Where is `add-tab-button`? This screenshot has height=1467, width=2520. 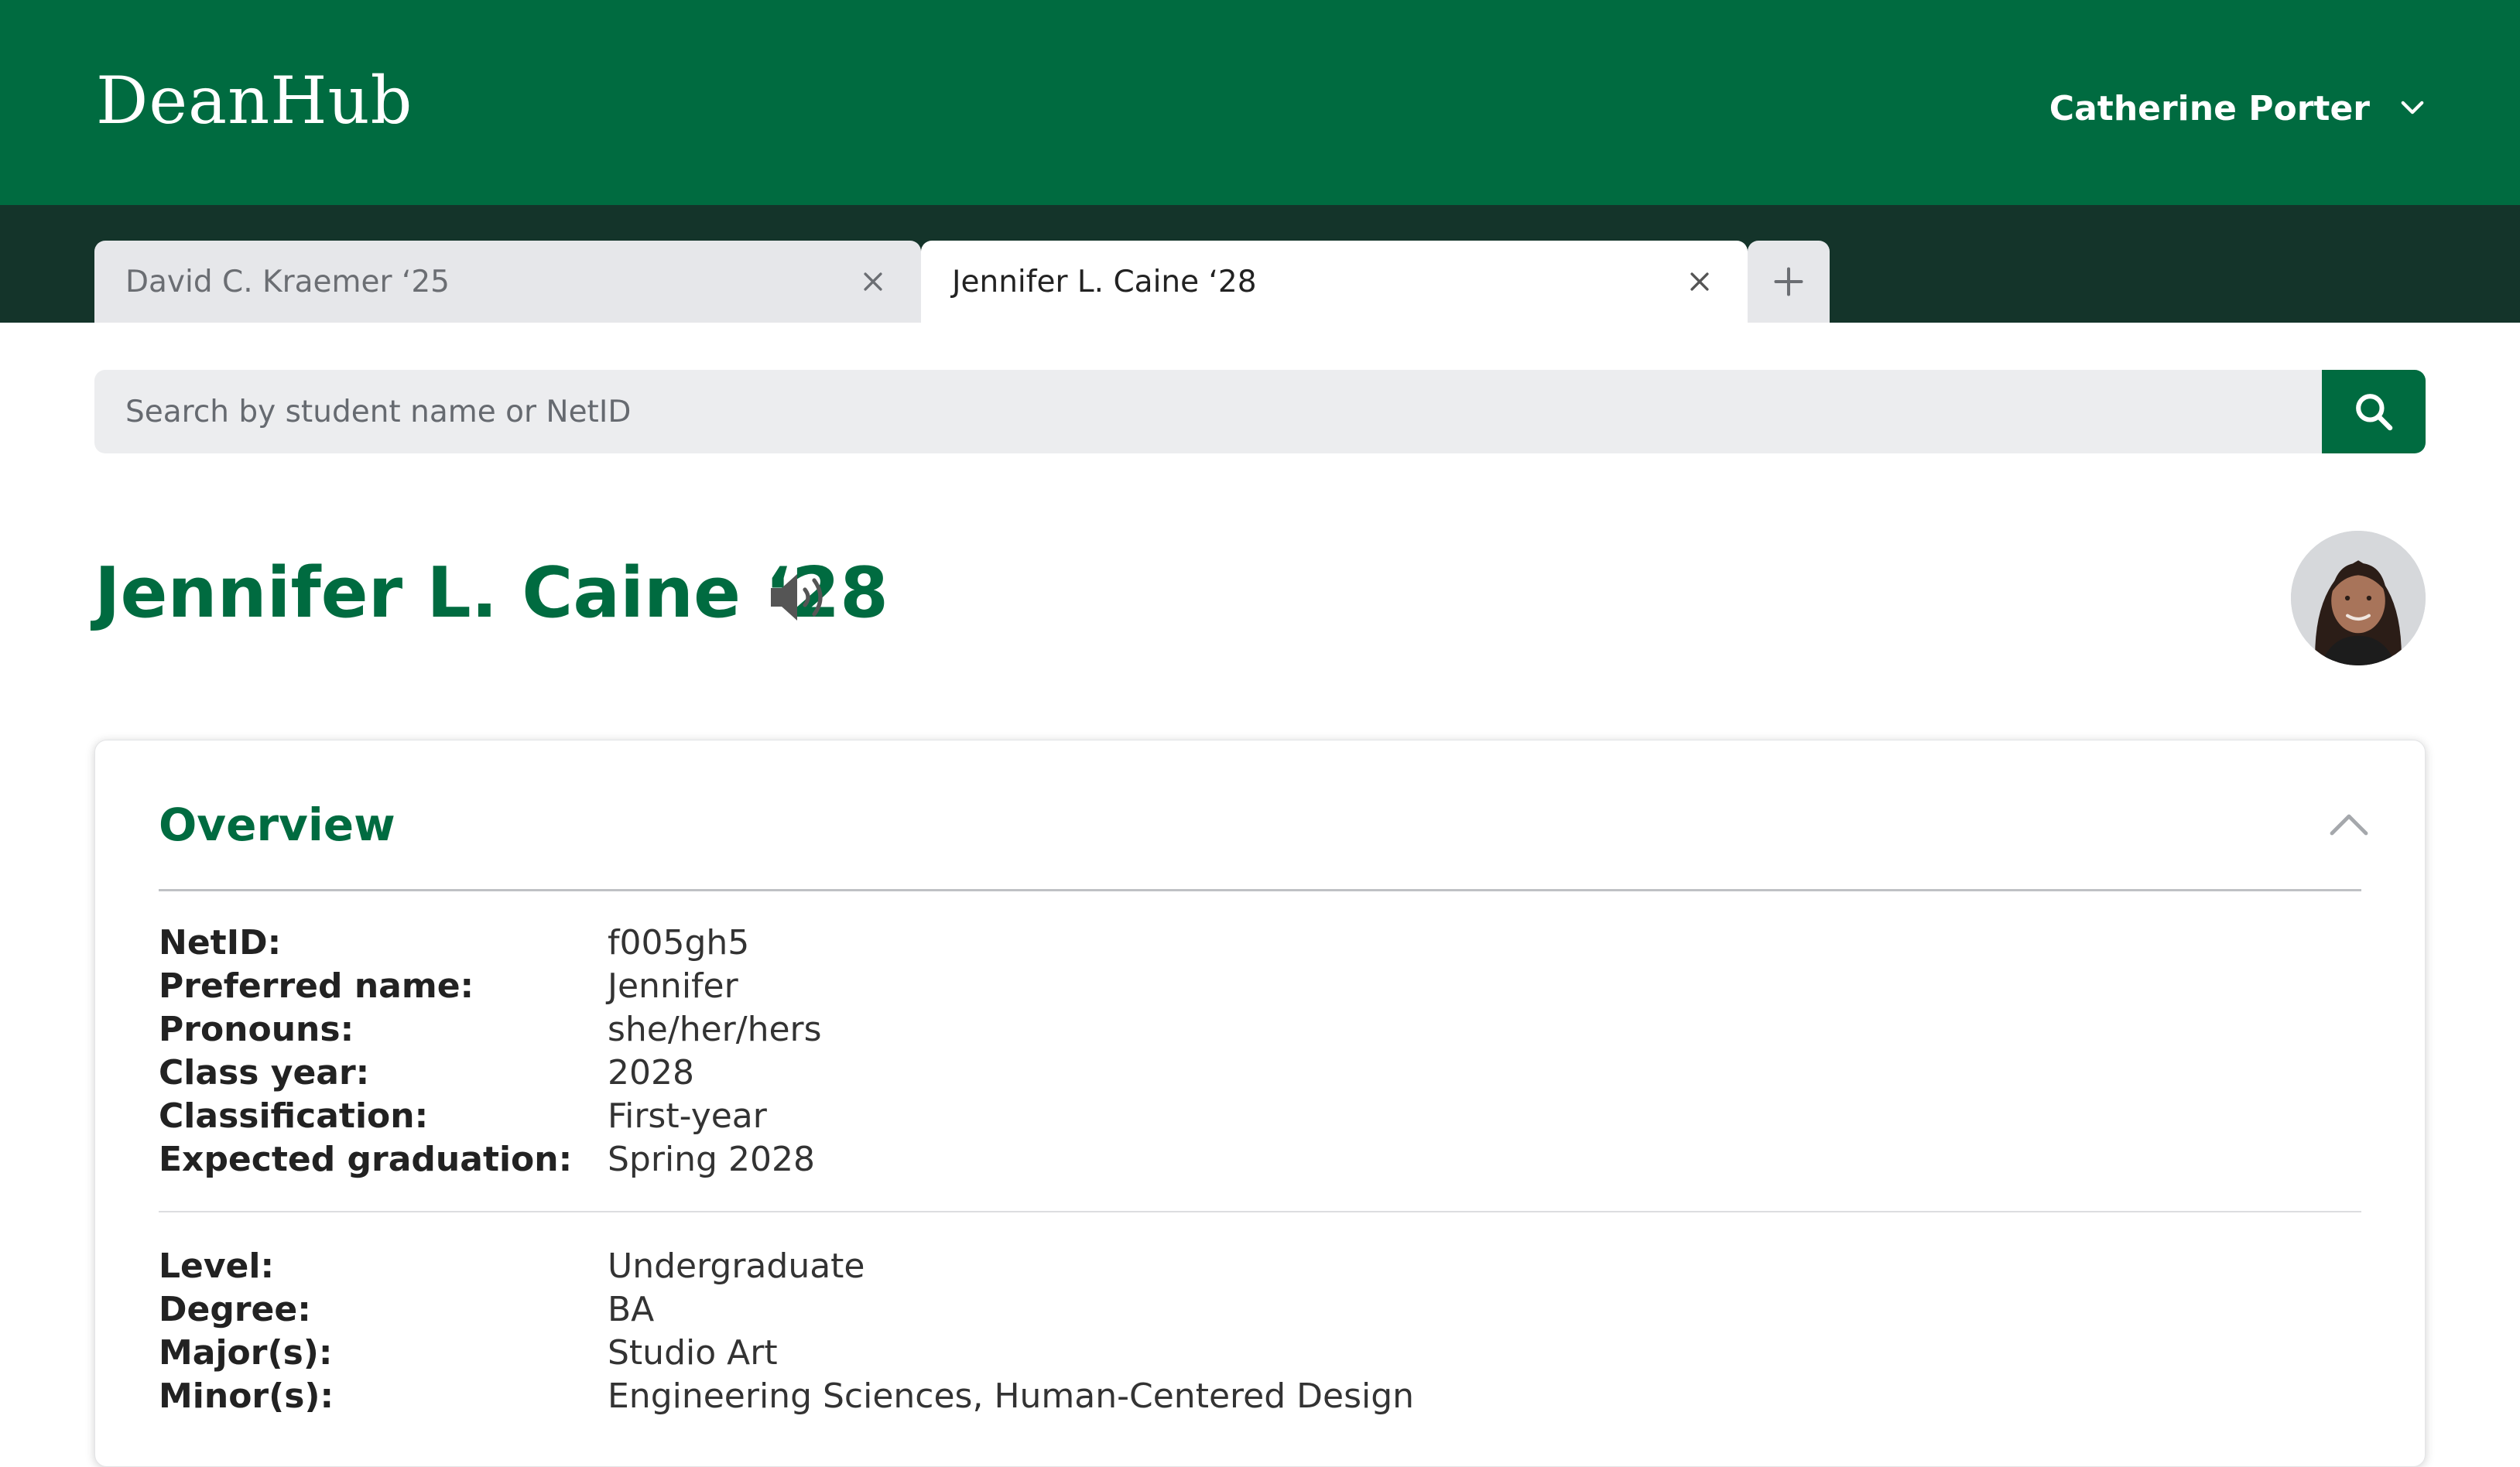 add-tab-button is located at coordinates (1789, 282).